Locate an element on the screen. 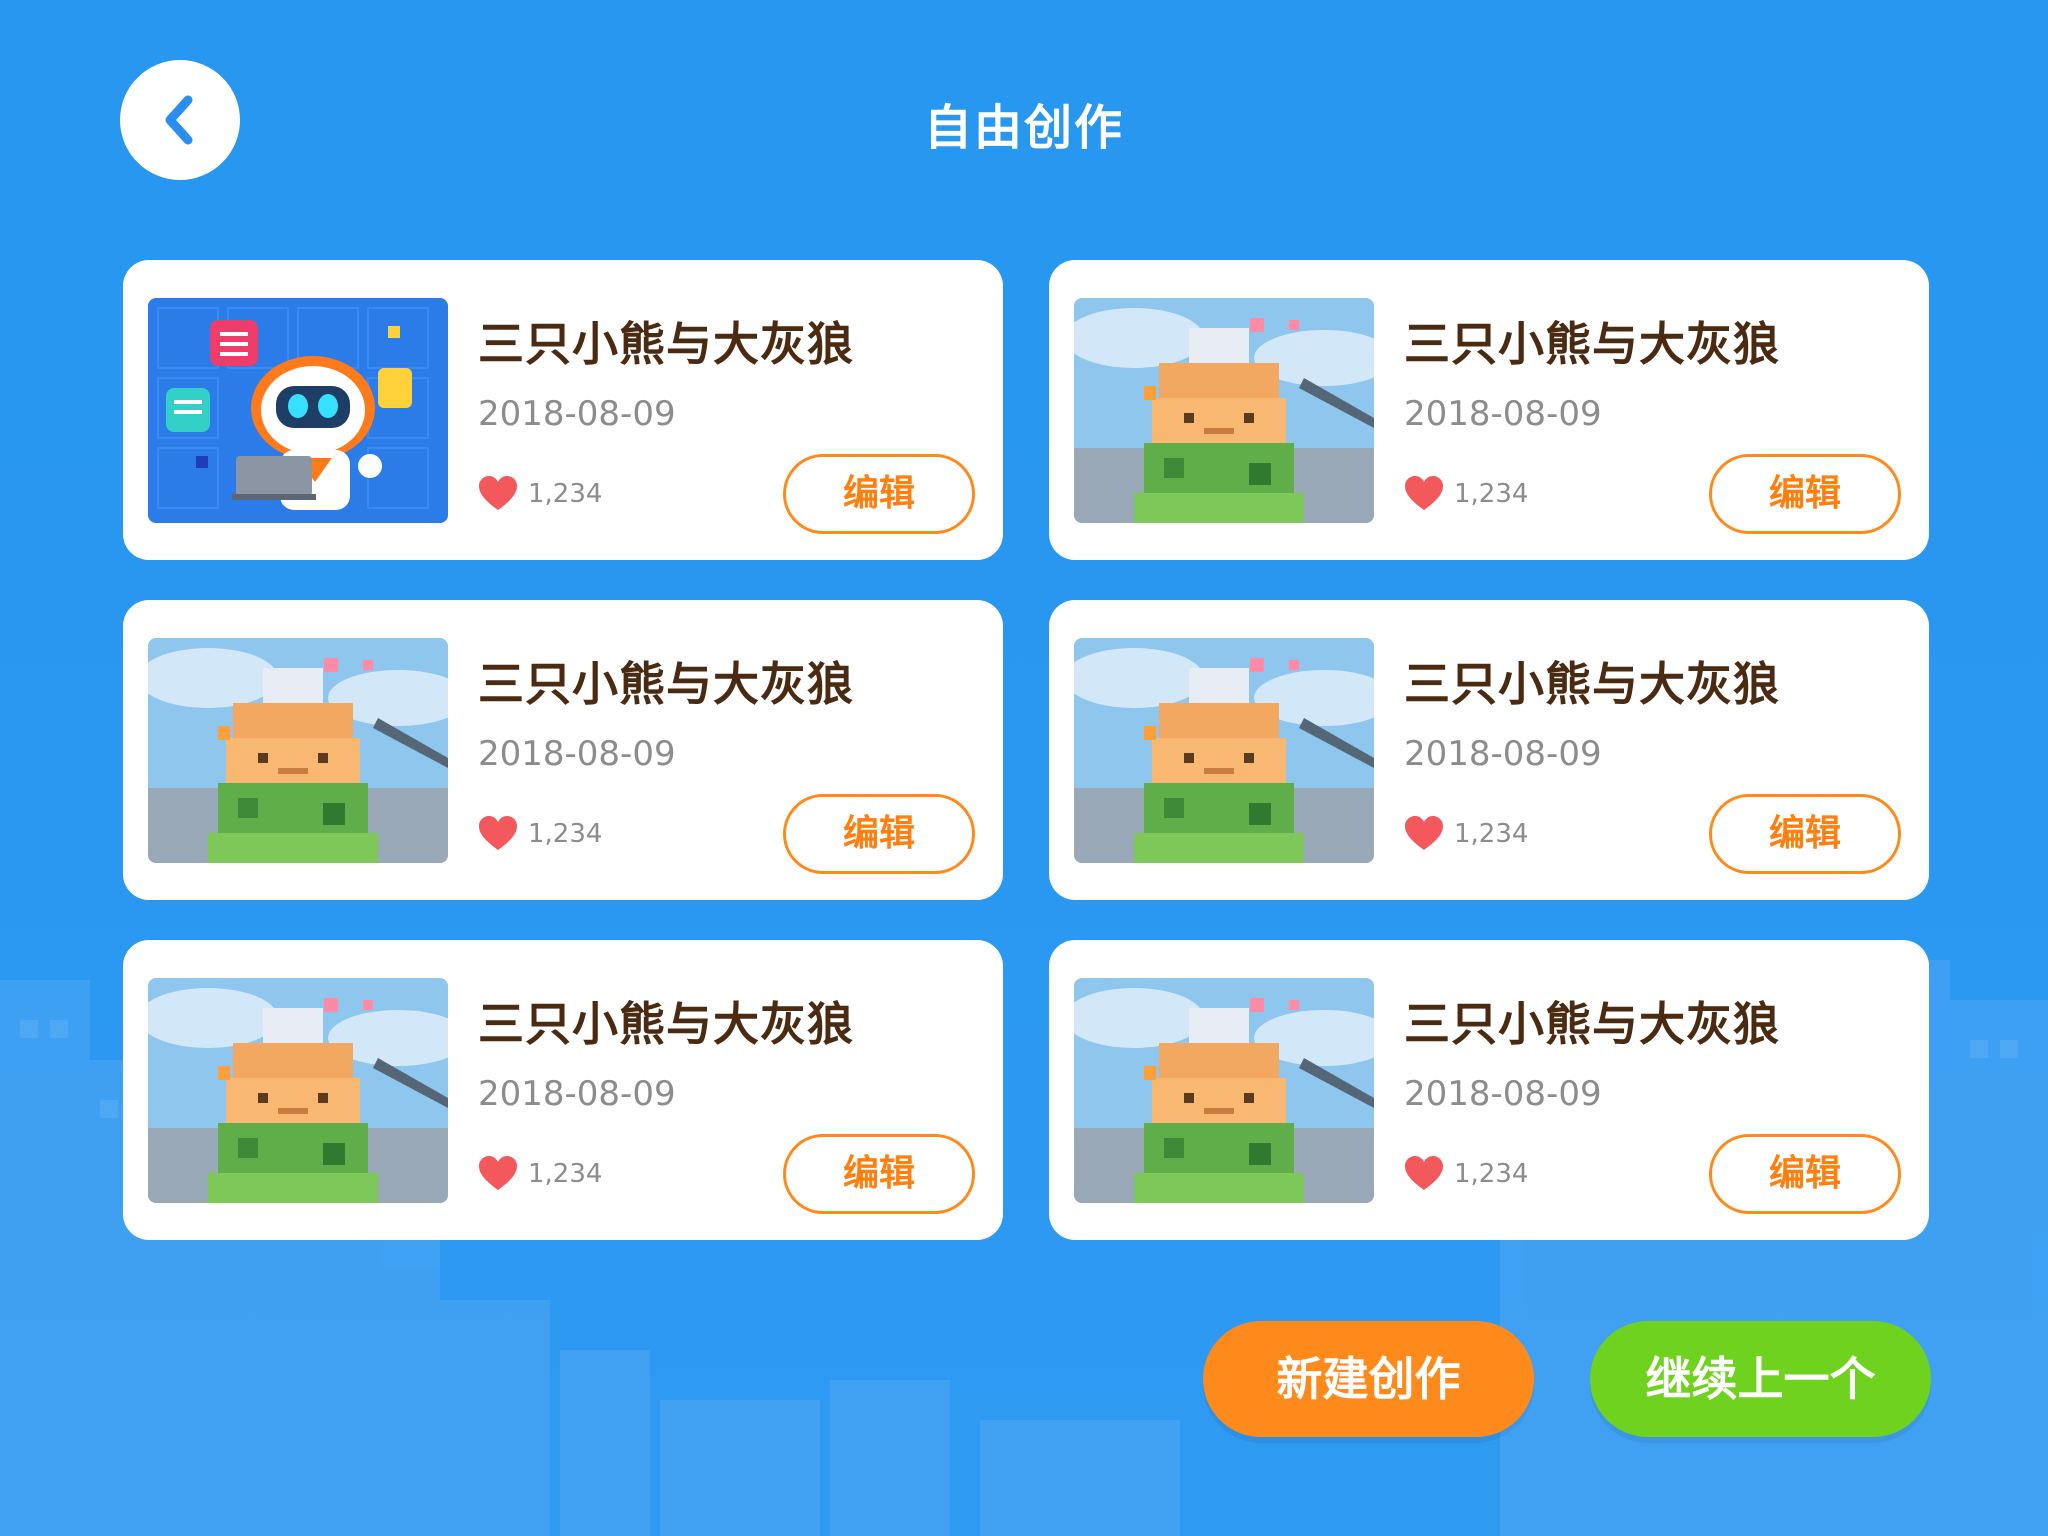 This screenshot has height=1536, width=2048. robot-thumbnail-image is located at coordinates (298, 410).